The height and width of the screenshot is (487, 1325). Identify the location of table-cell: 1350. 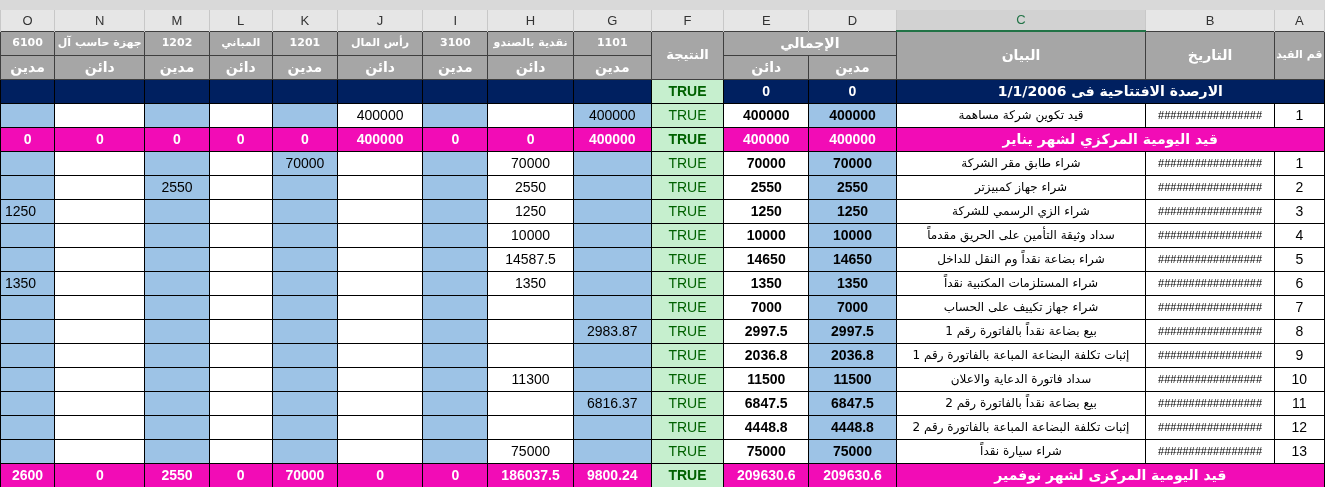
(27, 283).